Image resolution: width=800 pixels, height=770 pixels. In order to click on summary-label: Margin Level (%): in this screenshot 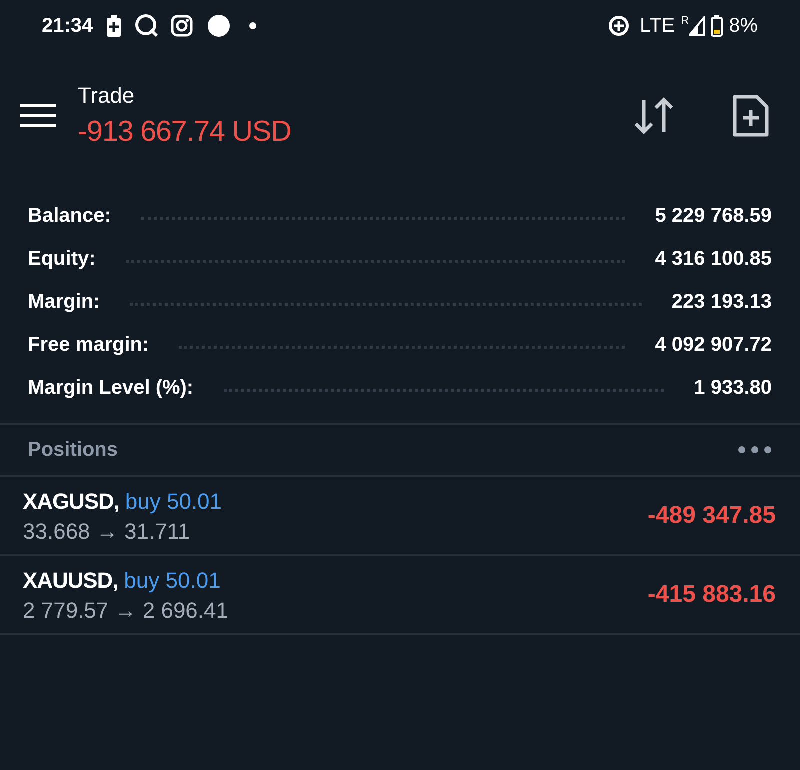, I will do `click(111, 388)`.